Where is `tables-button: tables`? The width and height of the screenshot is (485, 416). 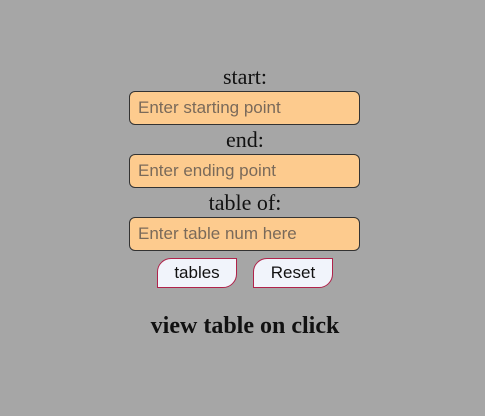
tables-button: tables is located at coordinates (197, 273).